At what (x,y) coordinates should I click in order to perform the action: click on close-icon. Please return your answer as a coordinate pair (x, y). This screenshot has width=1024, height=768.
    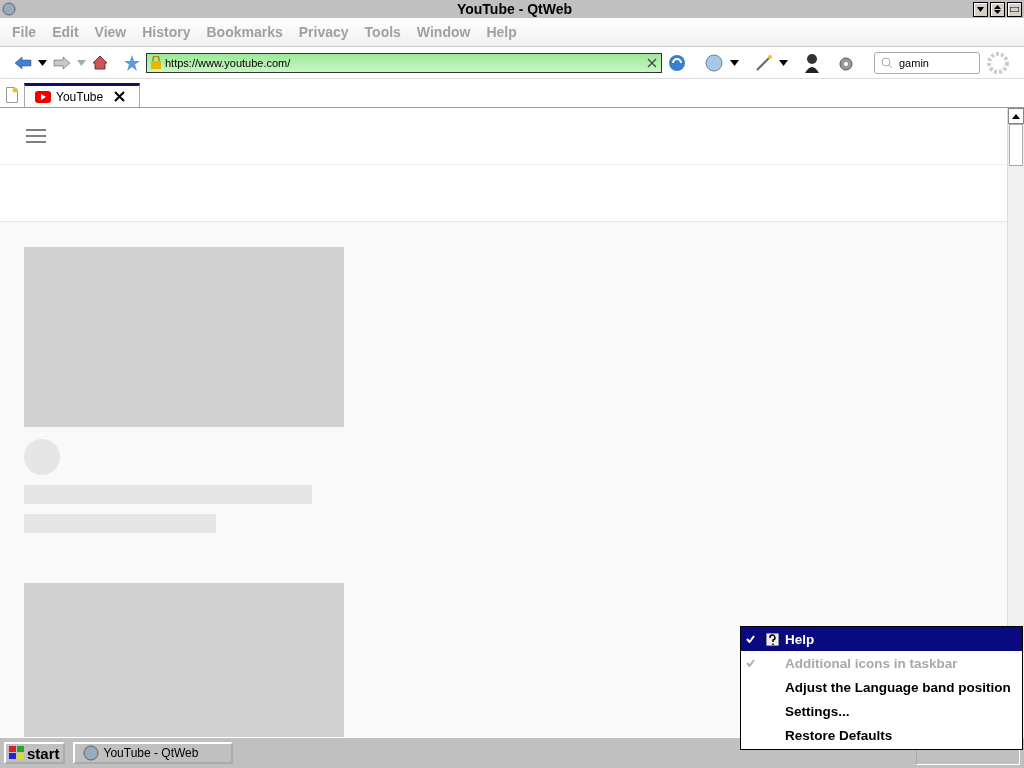
    Looking at the image, I should click on (120, 96).